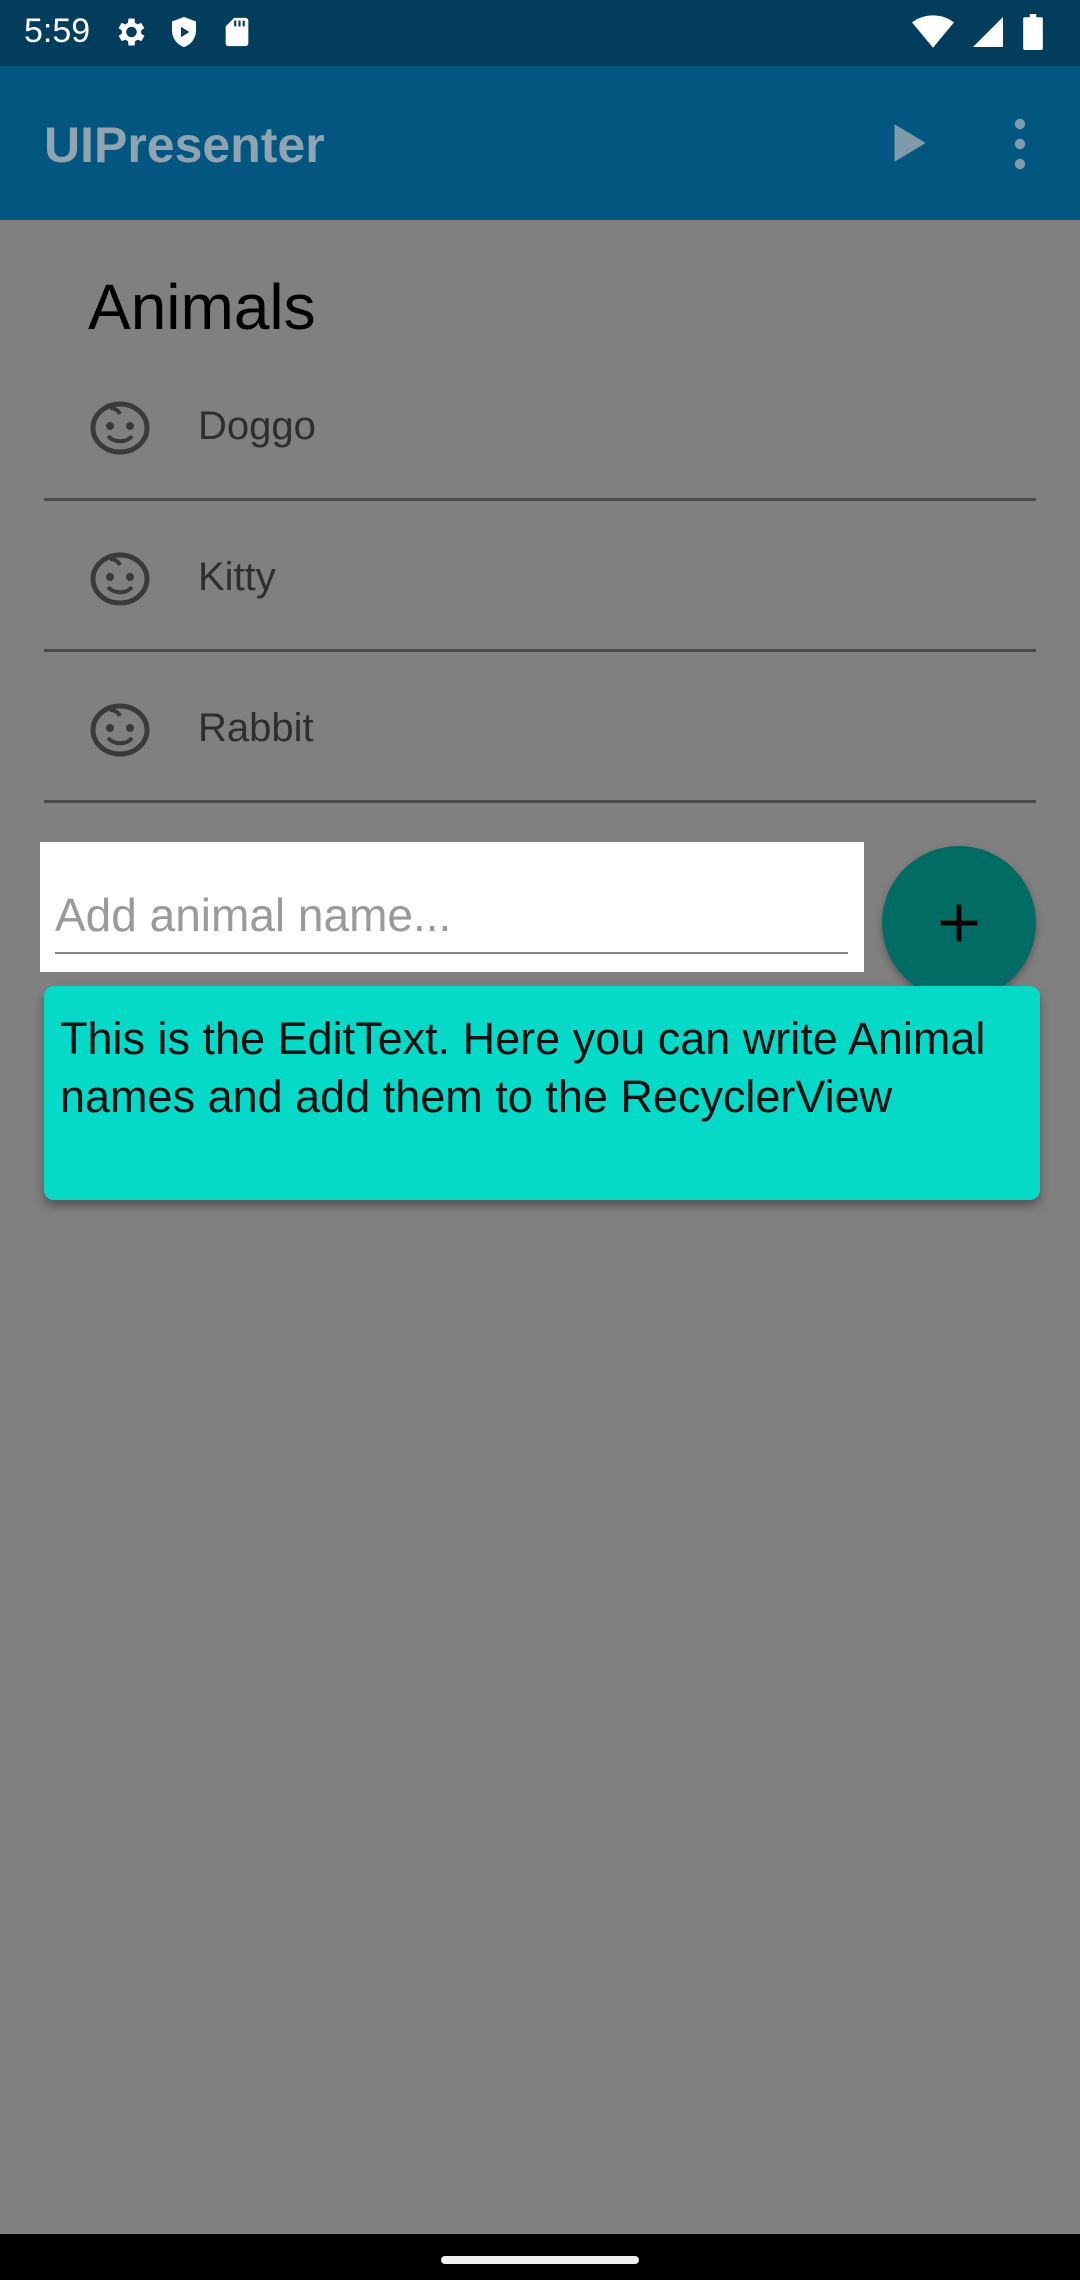  I want to click on list-item: Kitty, so click(540, 576).